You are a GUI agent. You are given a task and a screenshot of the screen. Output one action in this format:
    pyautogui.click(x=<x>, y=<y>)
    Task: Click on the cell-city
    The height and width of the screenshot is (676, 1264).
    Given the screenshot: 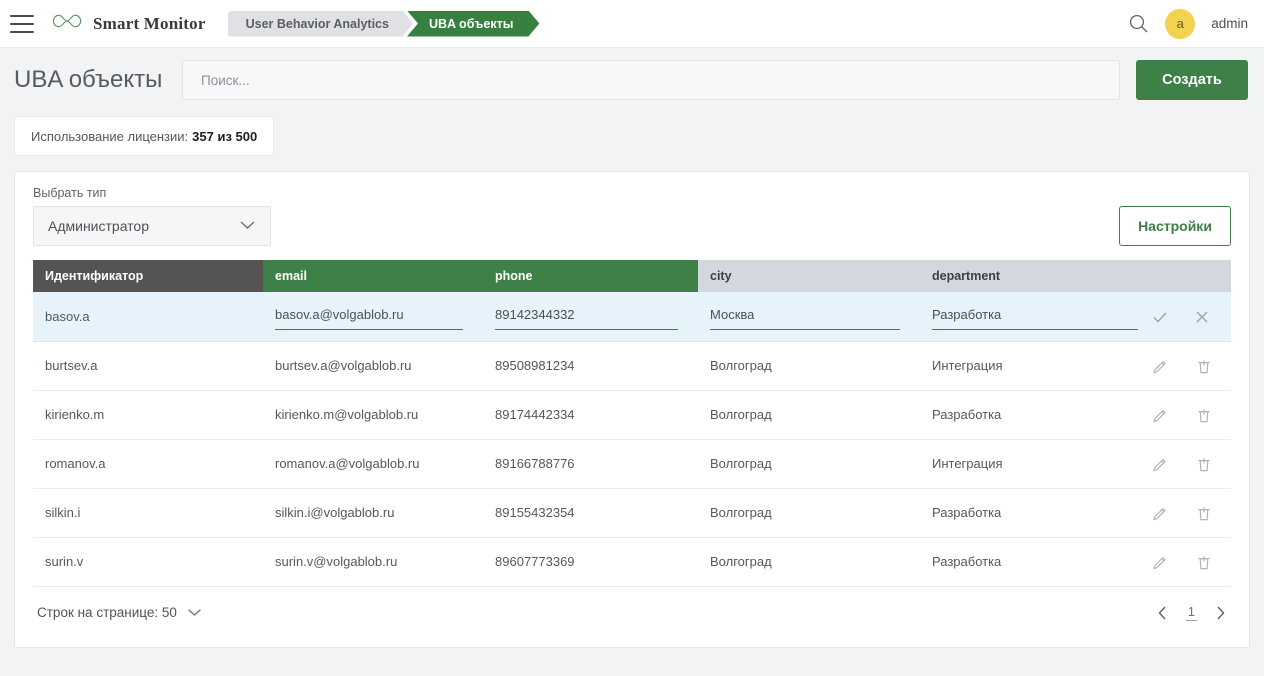 What is the action you would take?
    pyautogui.click(x=809, y=317)
    